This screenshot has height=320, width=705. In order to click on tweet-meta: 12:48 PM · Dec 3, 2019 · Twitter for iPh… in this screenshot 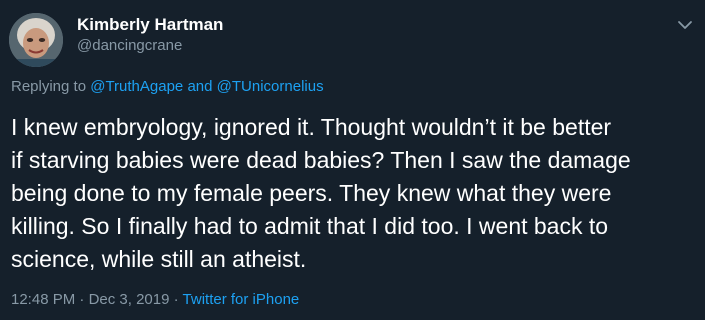, I will do `click(155, 300)`.